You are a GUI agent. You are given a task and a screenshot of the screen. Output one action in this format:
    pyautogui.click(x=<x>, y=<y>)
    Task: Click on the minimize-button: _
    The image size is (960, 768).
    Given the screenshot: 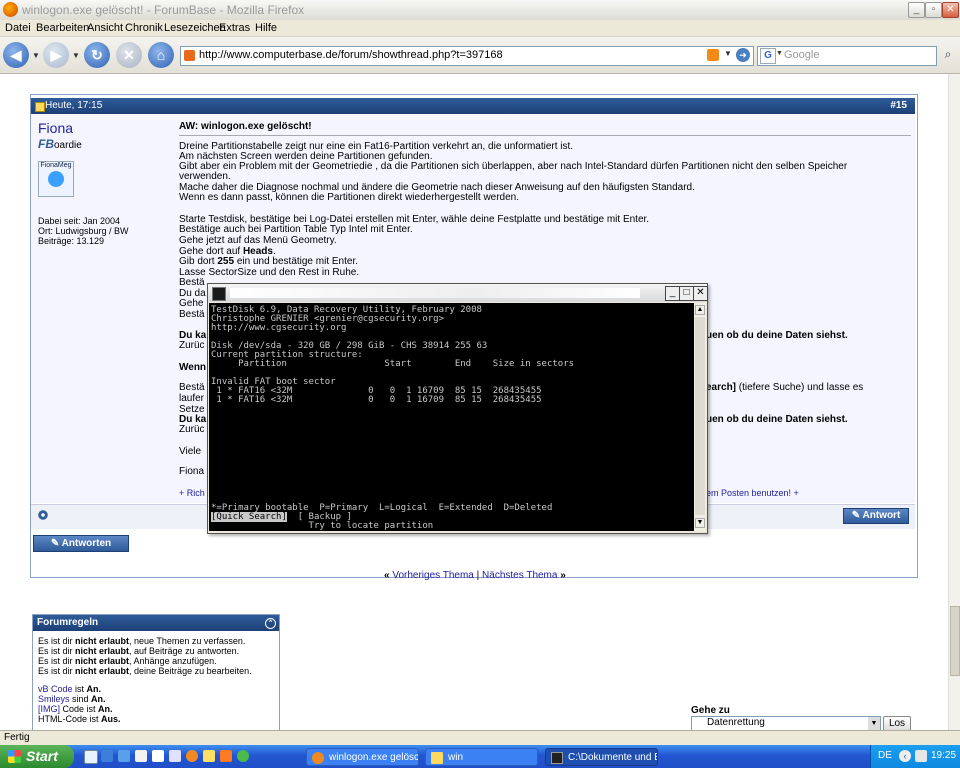 What is the action you would take?
    pyautogui.click(x=916, y=10)
    